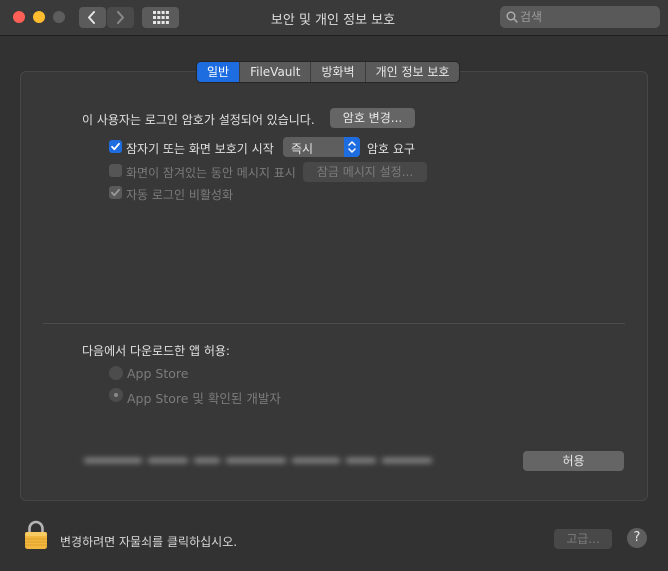  I want to click on section-divider, so click(334, 323).